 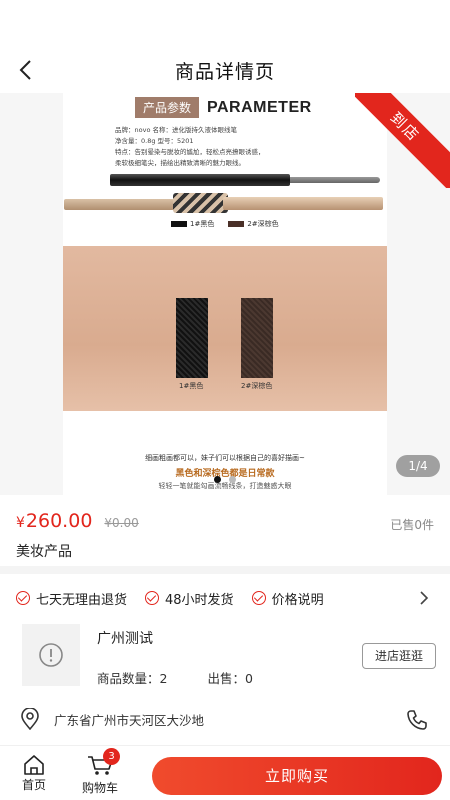 What do you see at coordinates (175, 677) in the screenshot?
I see `shop-stats: 商品数量：2 出售：0` at bounding box center [175, 677].